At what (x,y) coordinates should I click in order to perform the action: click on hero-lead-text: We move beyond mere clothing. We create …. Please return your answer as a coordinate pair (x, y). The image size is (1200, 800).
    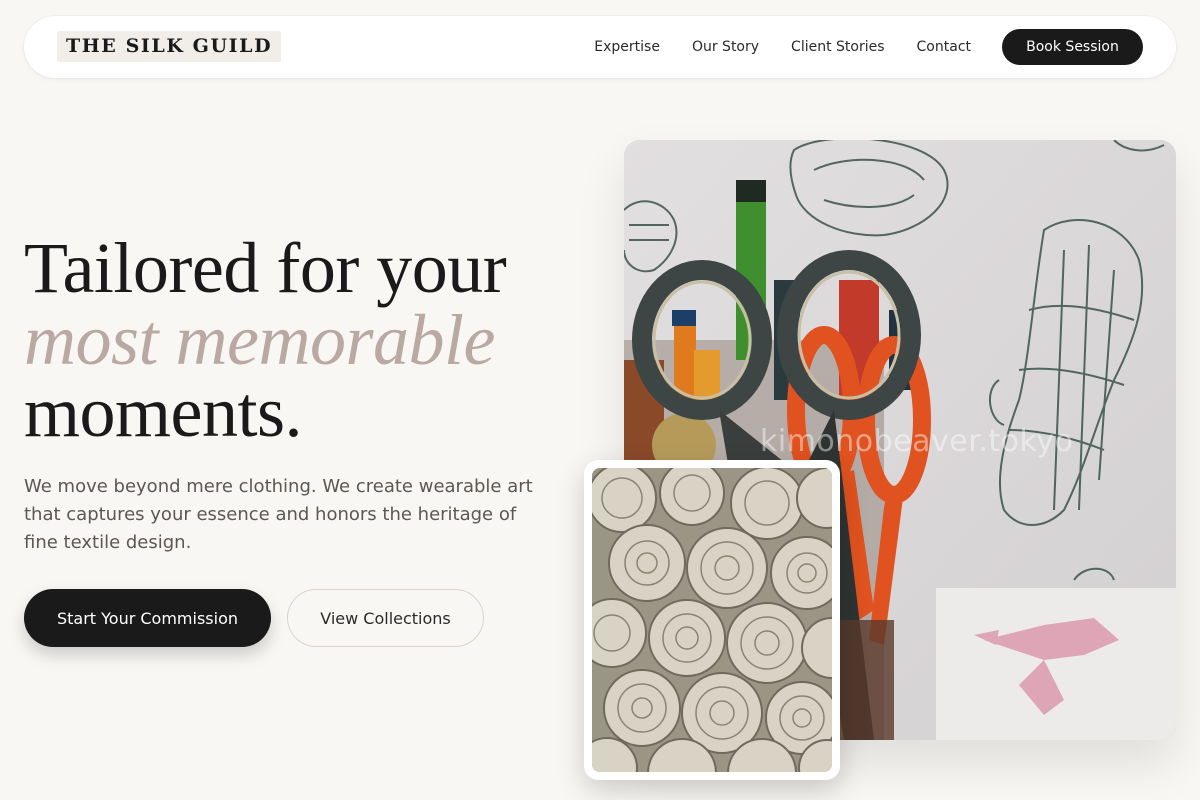
    Looking at the image, I should click on (278, 514).